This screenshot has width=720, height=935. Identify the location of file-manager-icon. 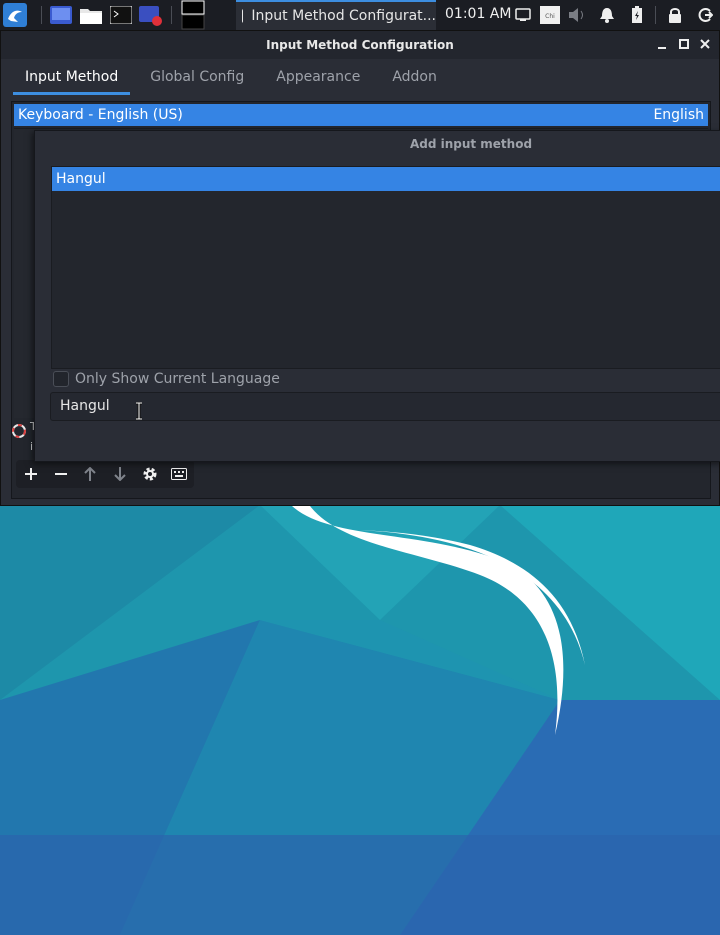
(91, 15).